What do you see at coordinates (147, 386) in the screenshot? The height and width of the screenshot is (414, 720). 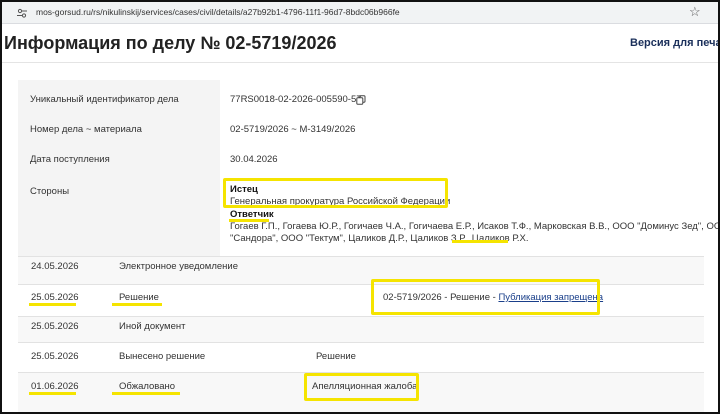 I see `event-type: Обжаловано` at bounding box center [147, 386].